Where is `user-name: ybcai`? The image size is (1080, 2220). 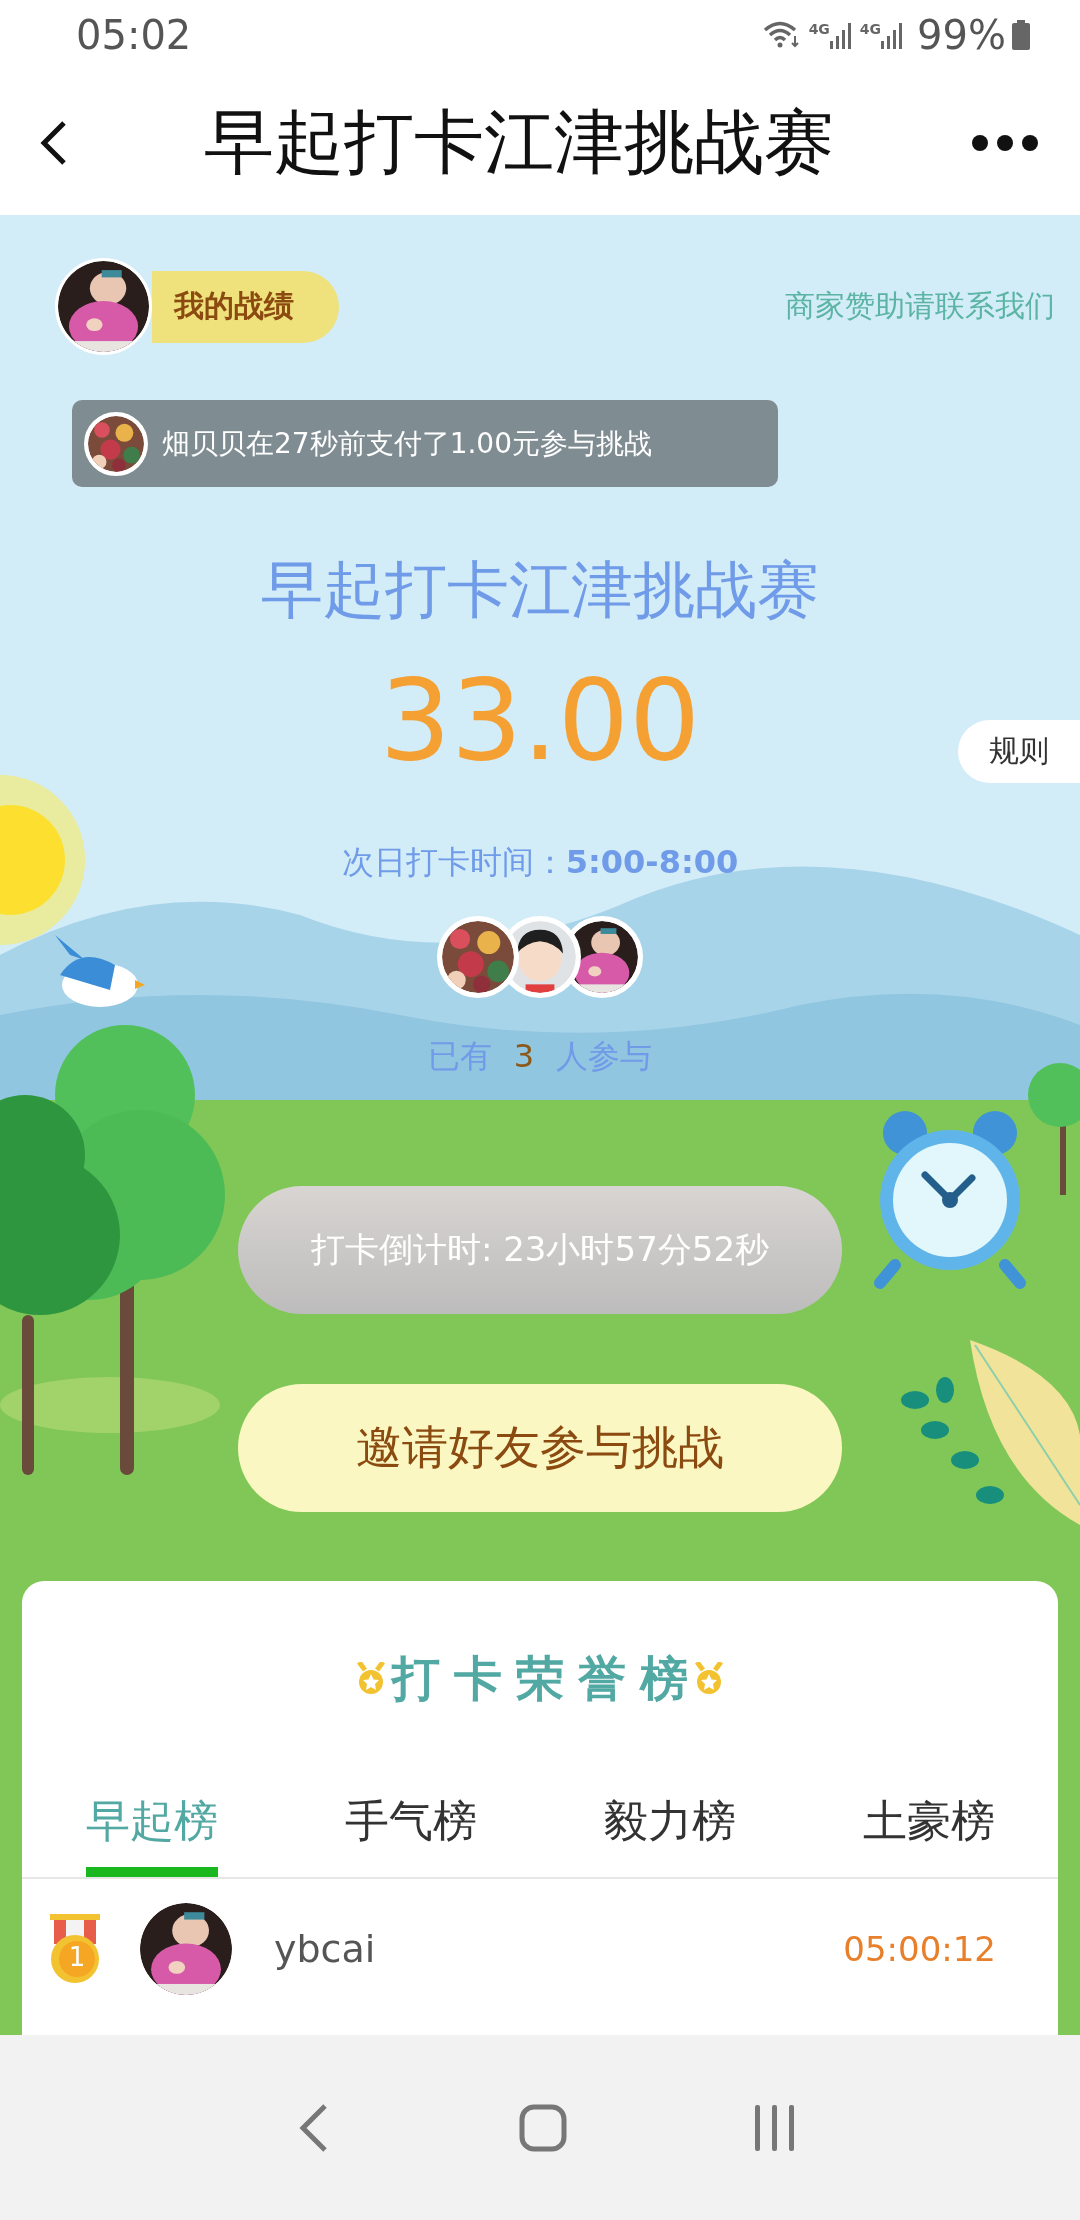 user-name: ybcai is located at coordinates (325, 1949).